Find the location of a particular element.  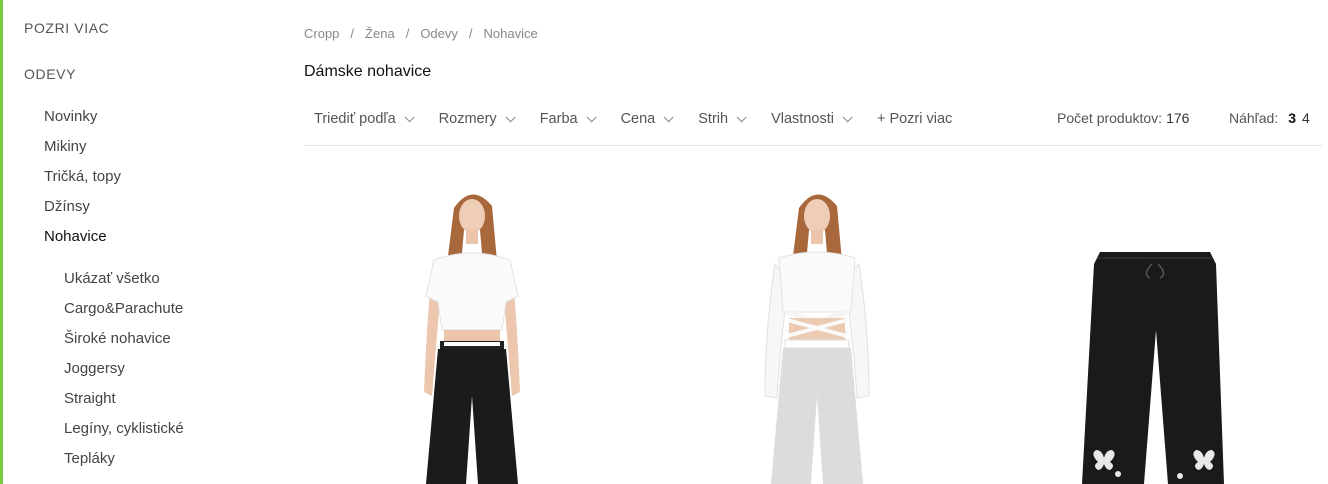

cut-filter: Strih is located at coordinates (720, 119).